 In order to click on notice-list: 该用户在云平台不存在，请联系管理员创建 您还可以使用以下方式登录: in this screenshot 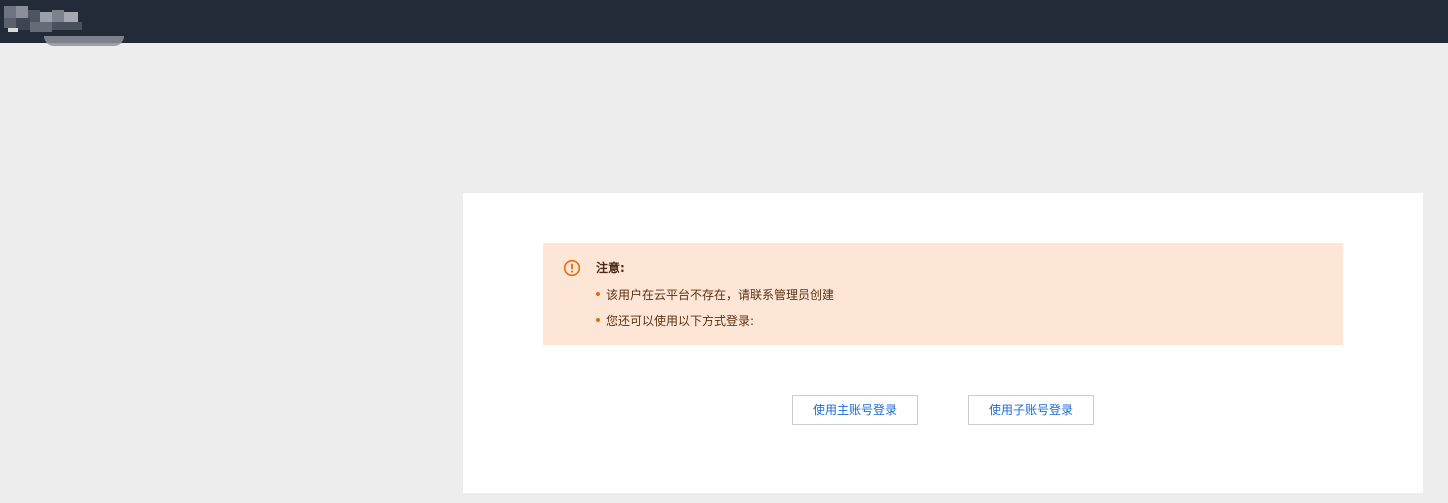, I will do `click(715, 312)`.